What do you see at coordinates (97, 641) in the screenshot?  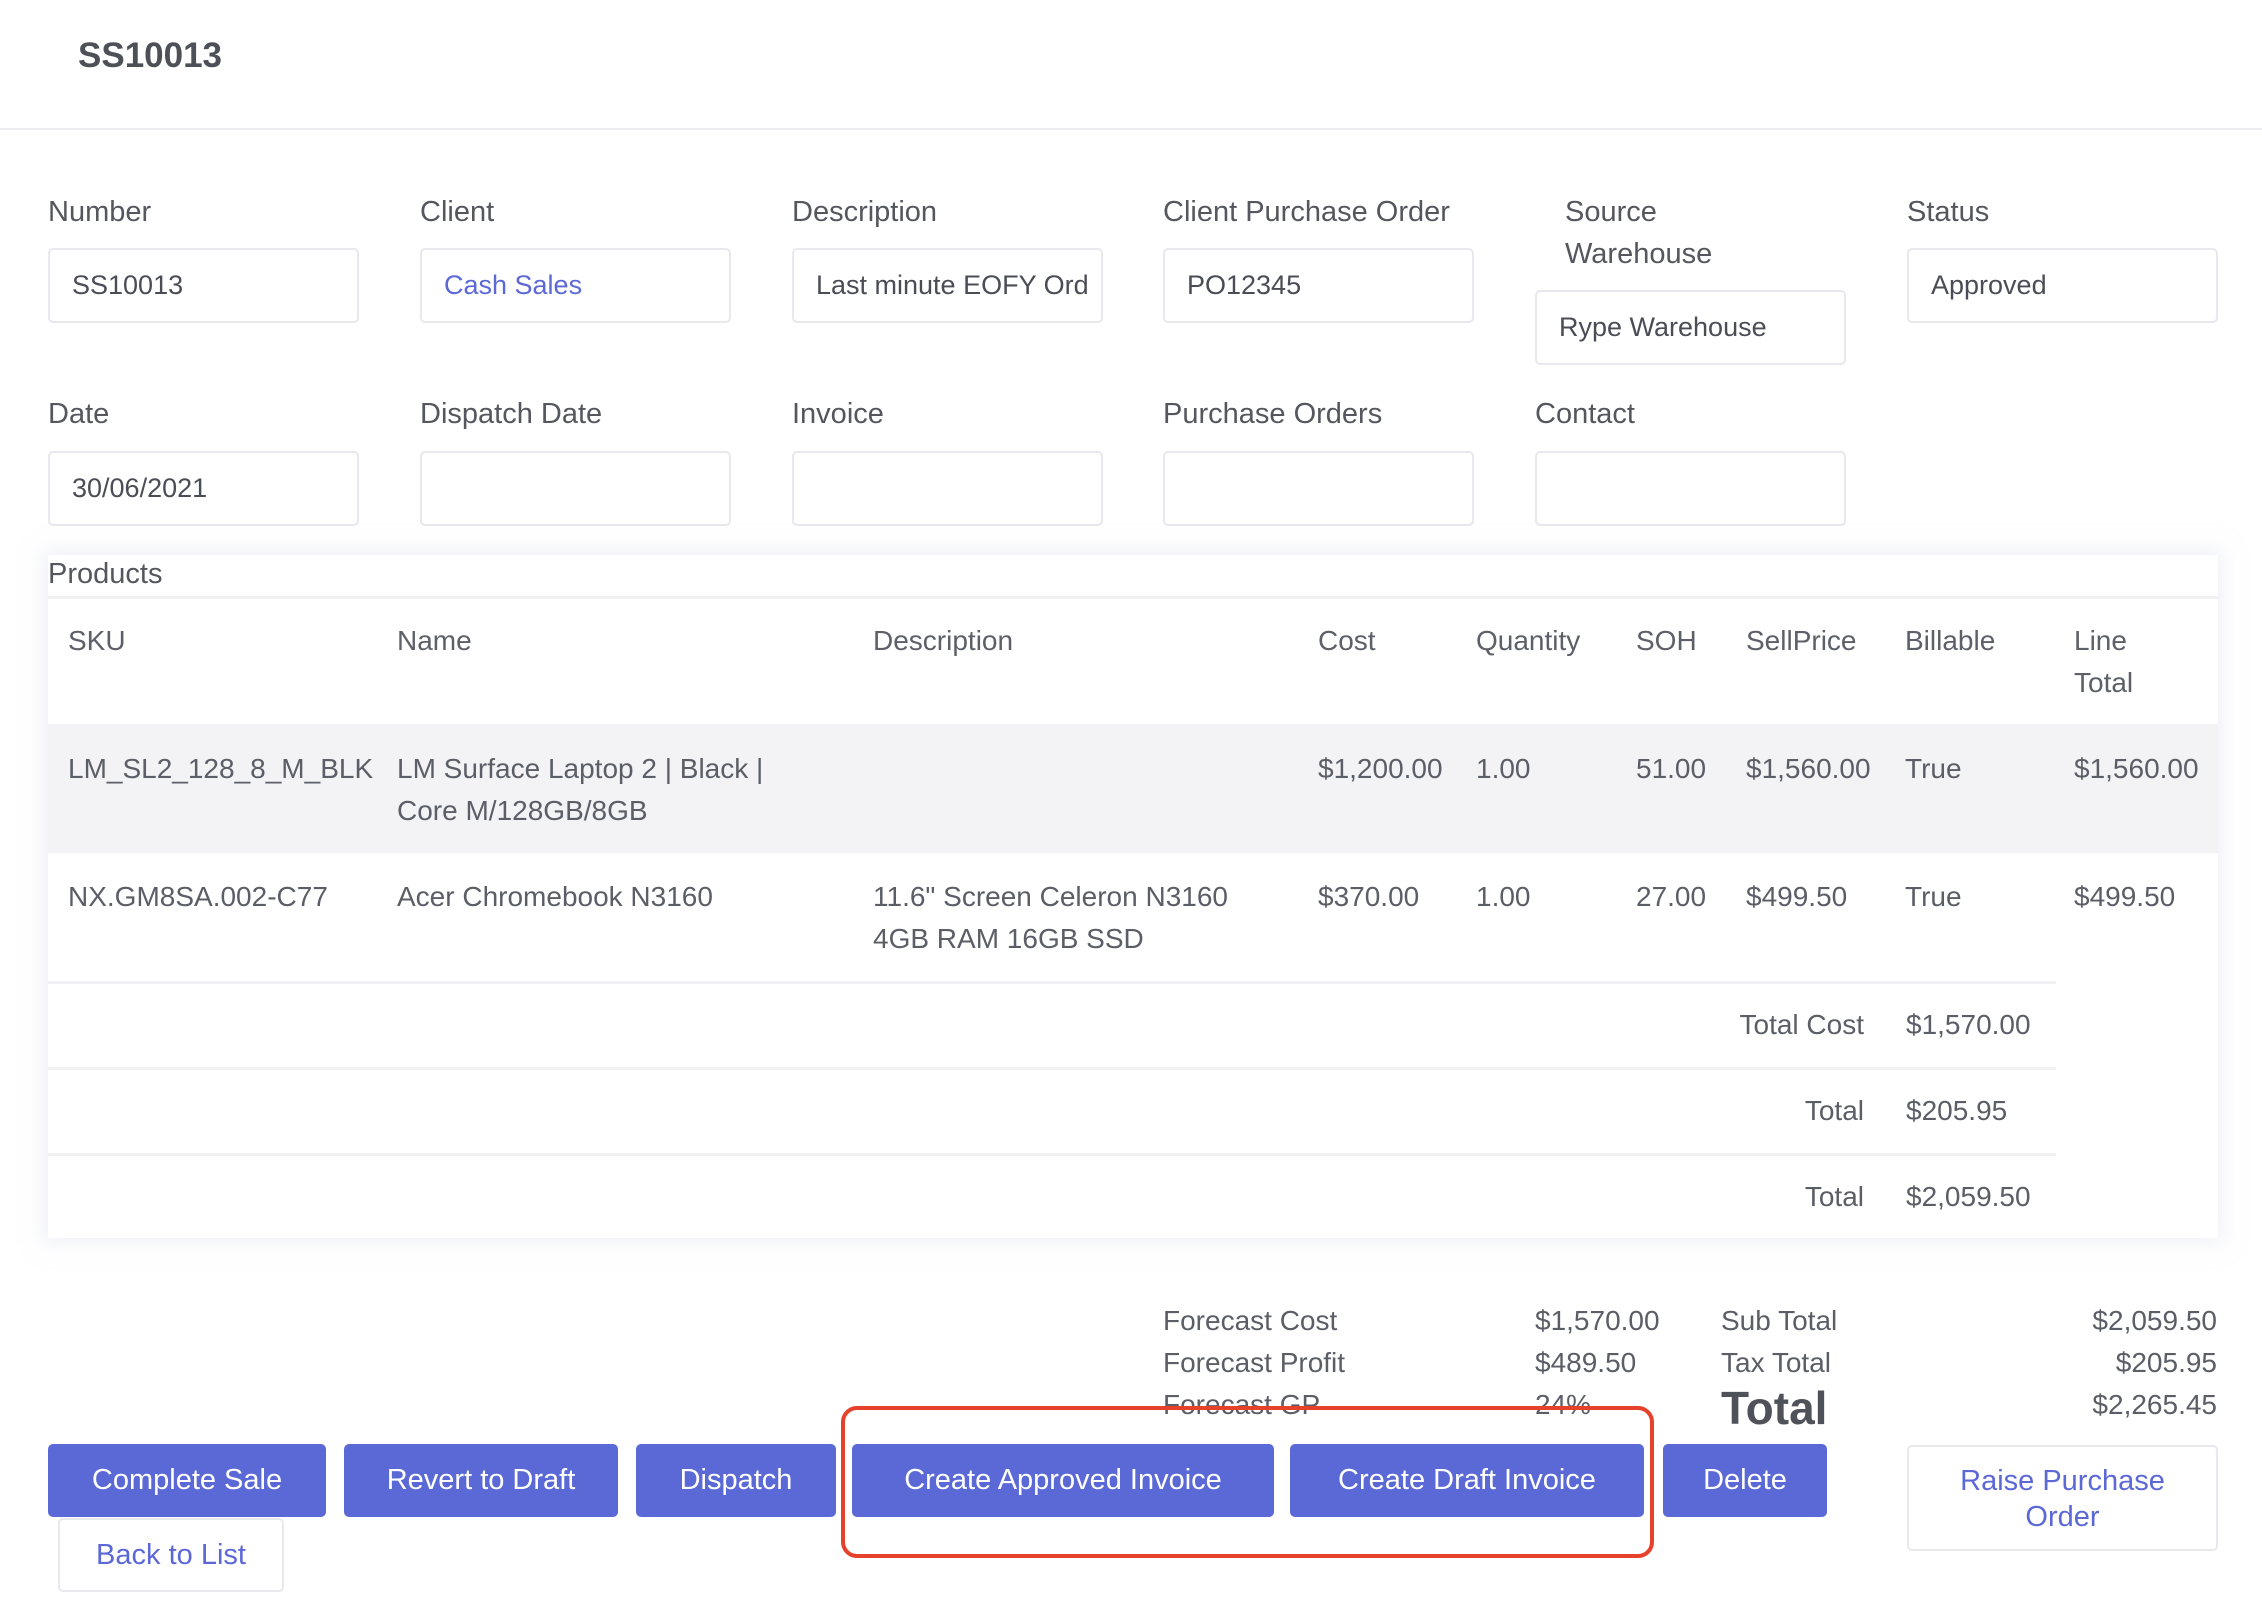 I see `column-header-sku: SKU` at bounding box center [97, 641].